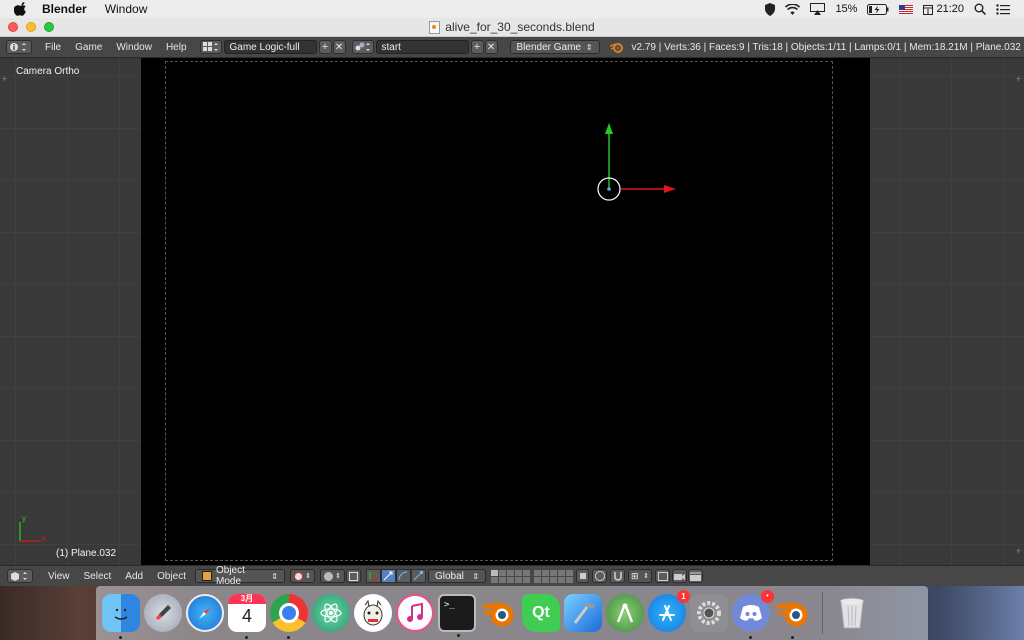 This screenshot has height=640, width=1024. Describe the element at coordinates (640, 163) in the screenshot. I see `transform-manipulator` at that location.